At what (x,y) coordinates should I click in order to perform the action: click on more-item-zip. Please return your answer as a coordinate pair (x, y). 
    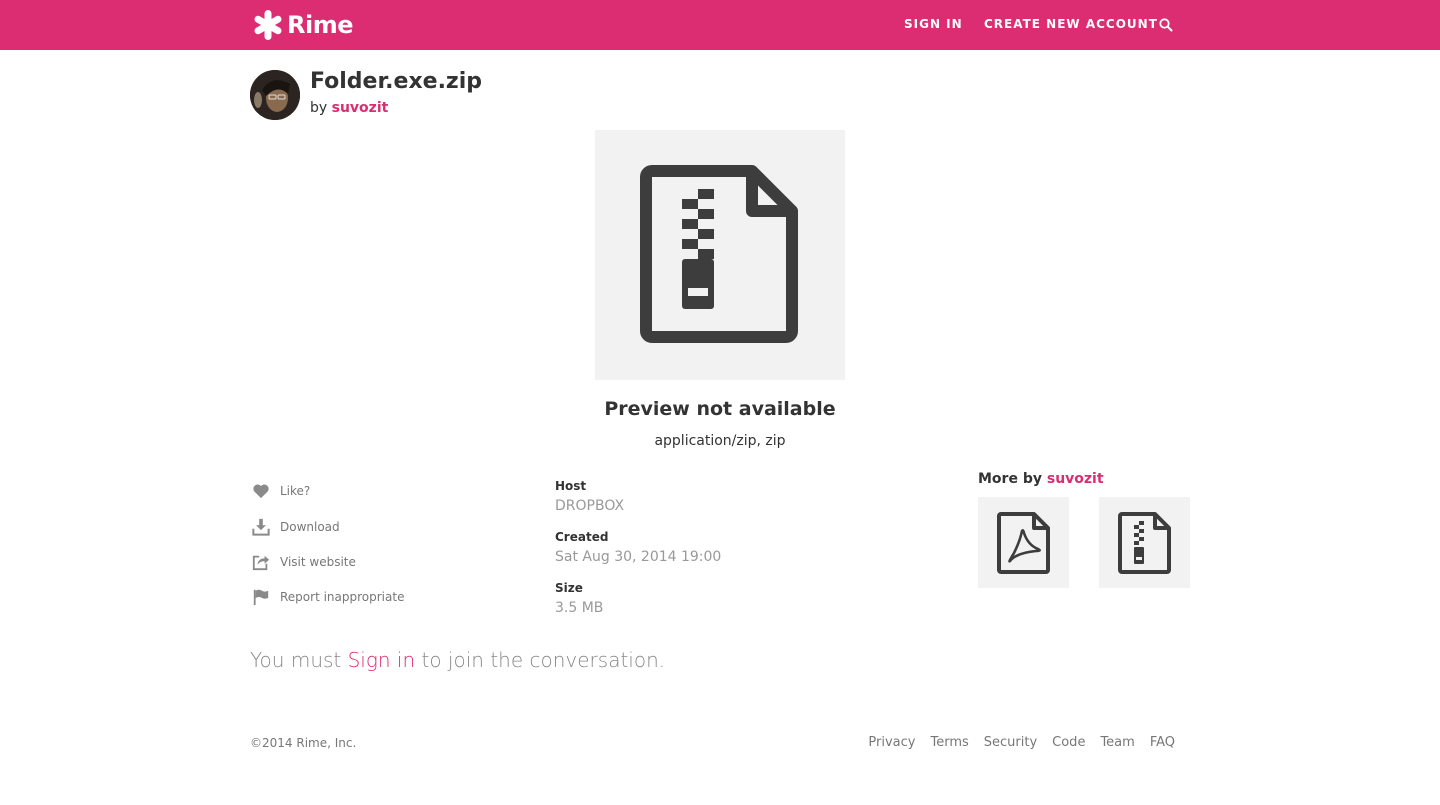
    Looking at the image, I should click on (1144, 542).